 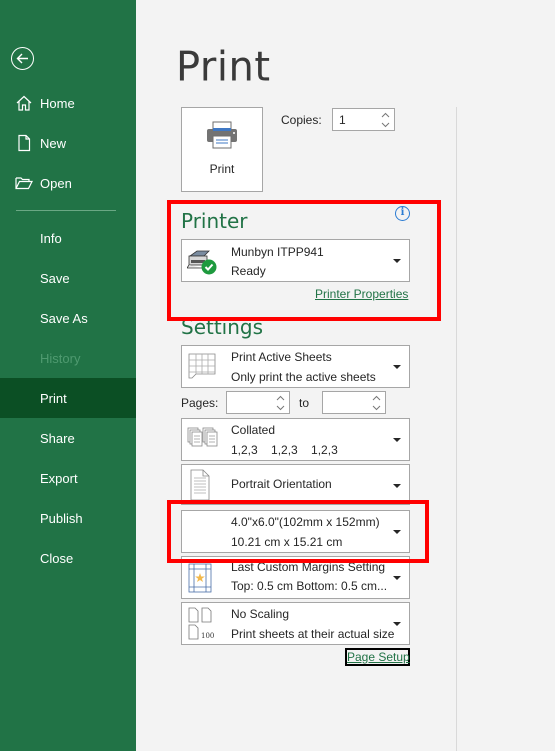 I want to click on custom-margins-icon, so click(x=200, y=578).